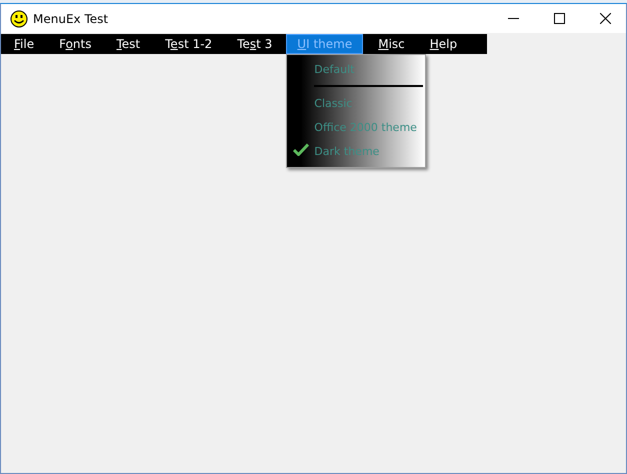 This screenshot has height=474, width=627. Describe the element at coordinates (19, 19) in the screenshot. I see `smiley-icon` at that location.